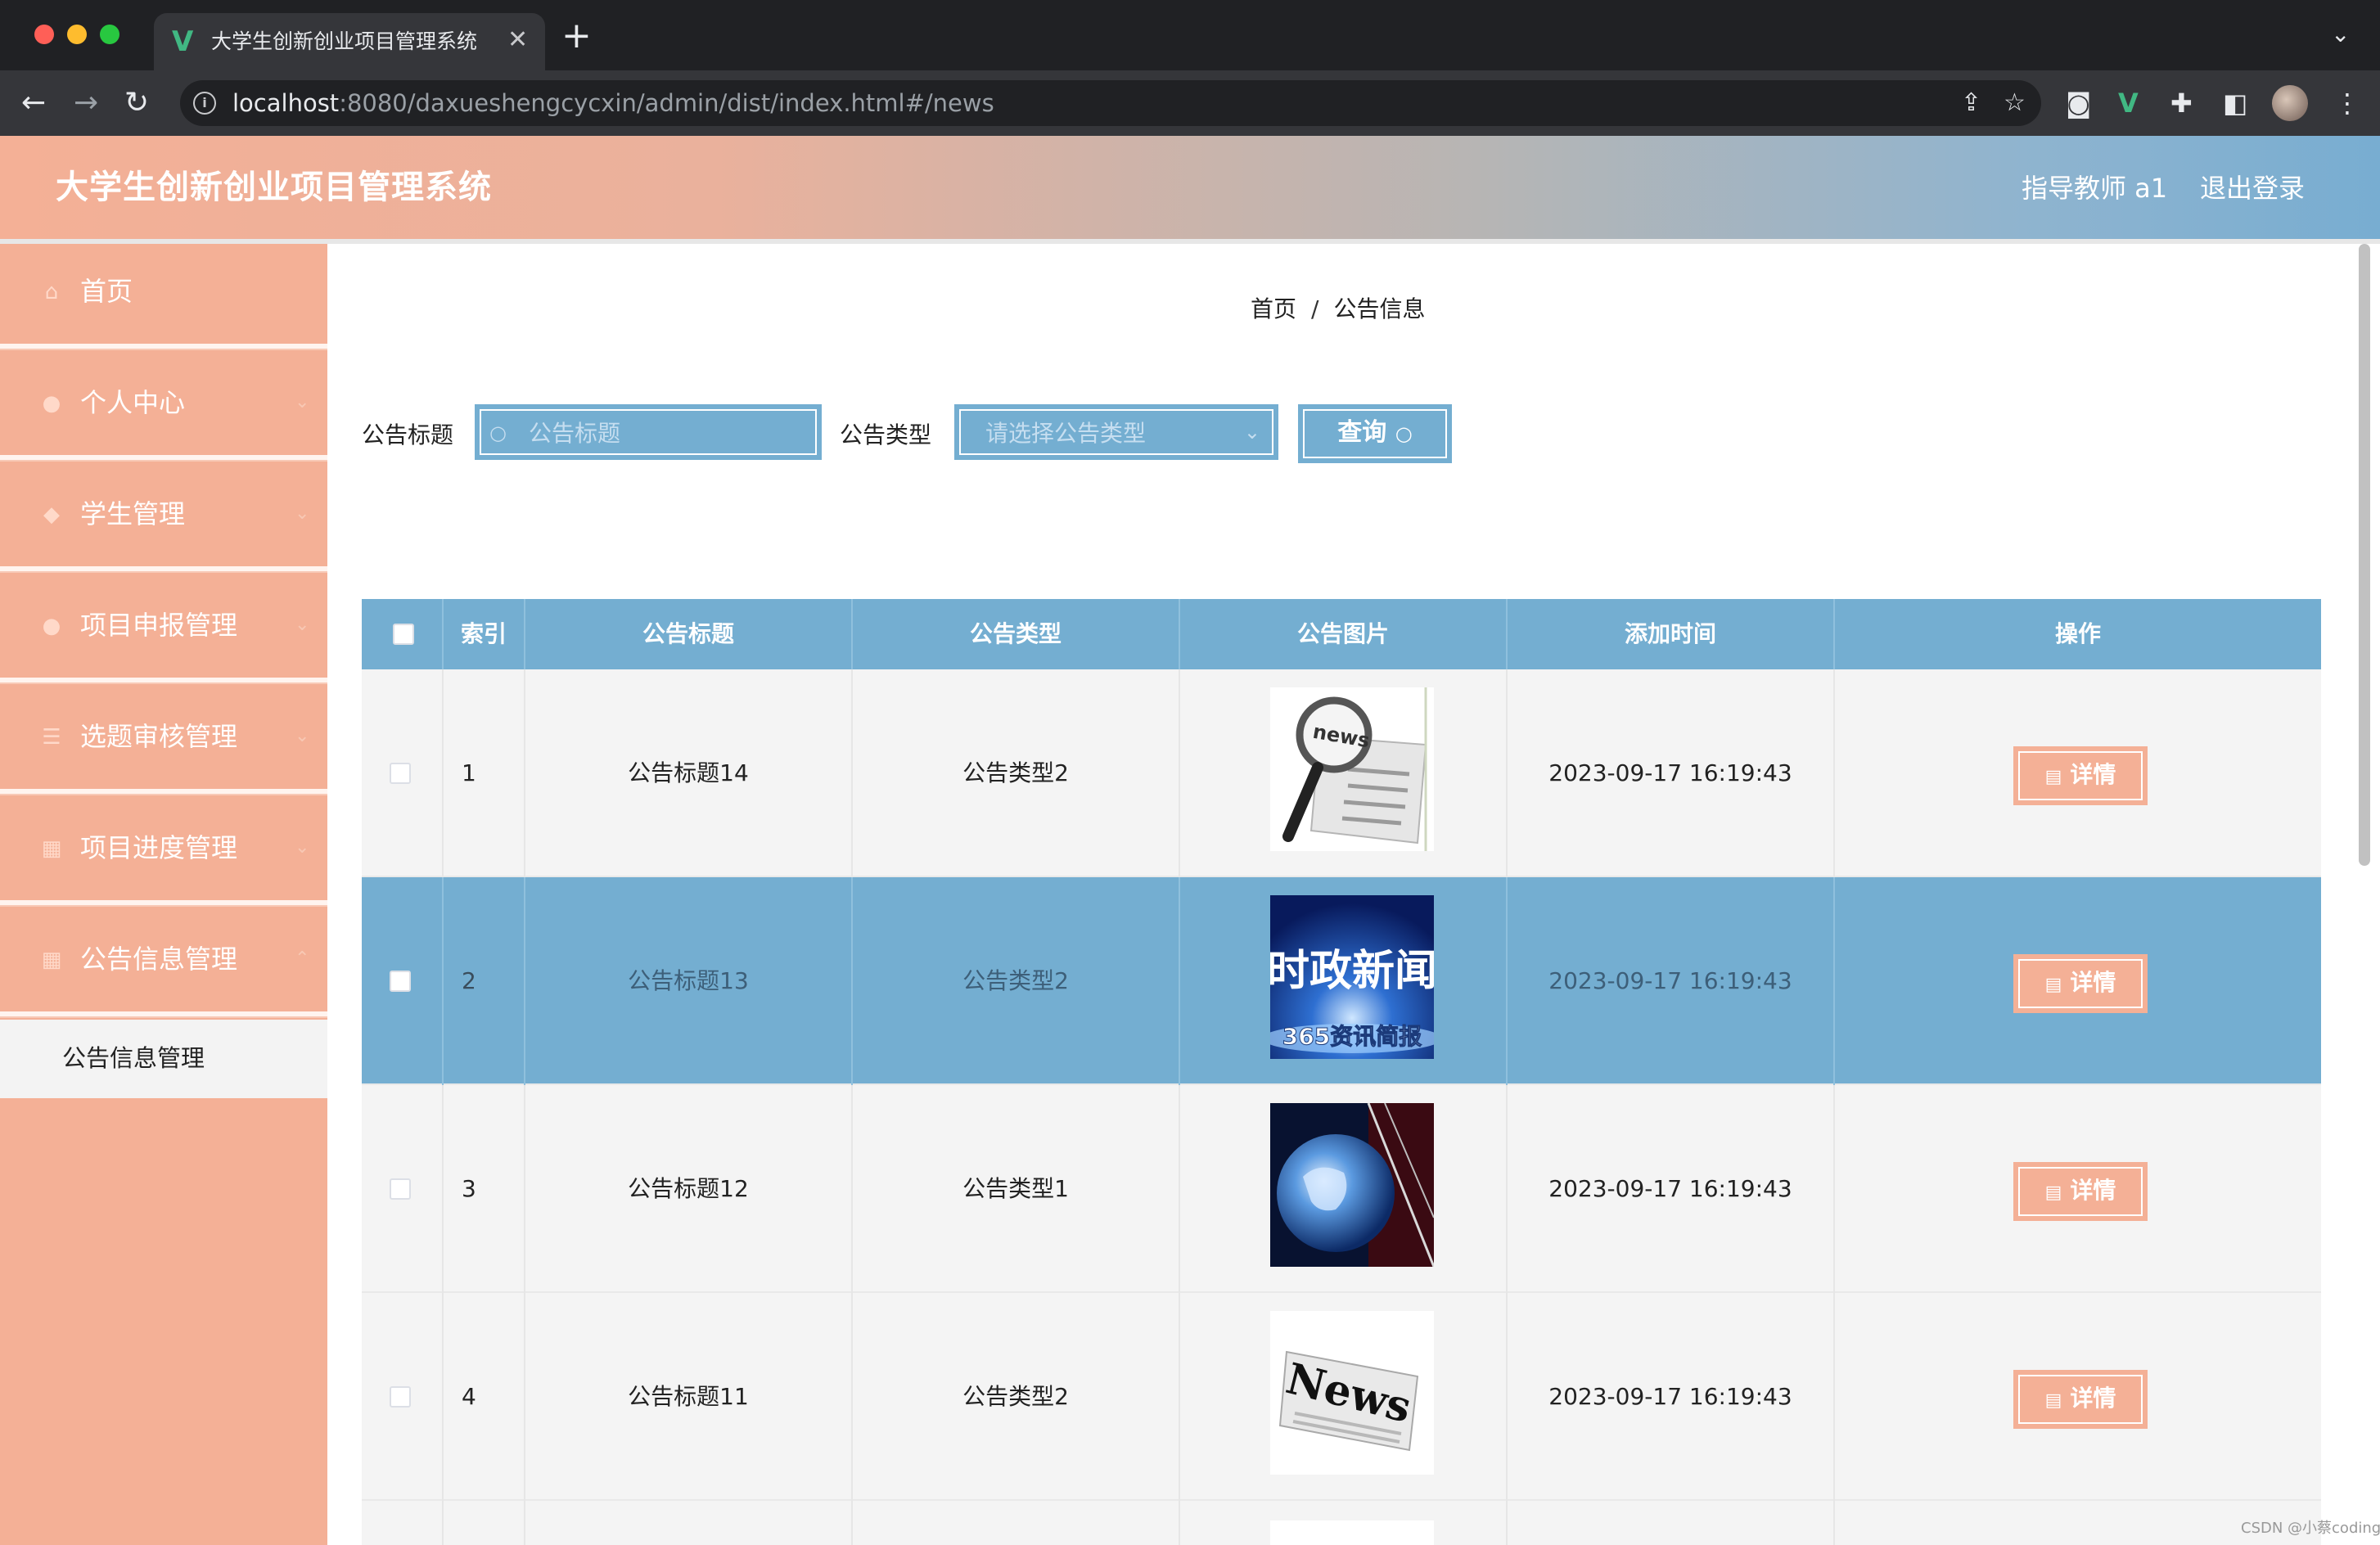 This screenshot has height=1545, width=2380. What do you see at coordinates (137, 103) in the screenshot?
I see `reload-icon: ↻` at bounding box center [137, 103].